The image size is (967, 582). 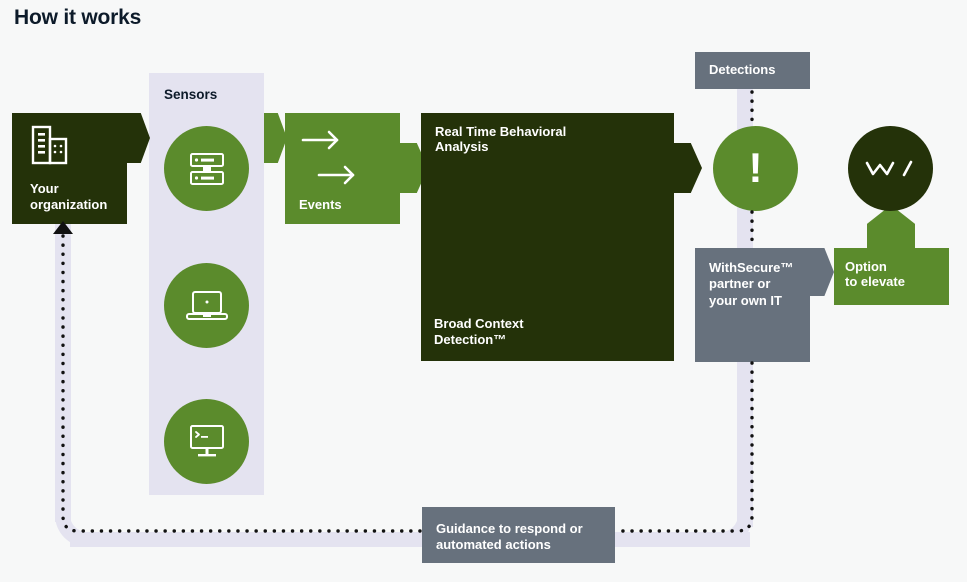 What do you see at coordinates (52, 148) in the screenshot?
I see `office-building-icon` at bounding box center [52, 148].